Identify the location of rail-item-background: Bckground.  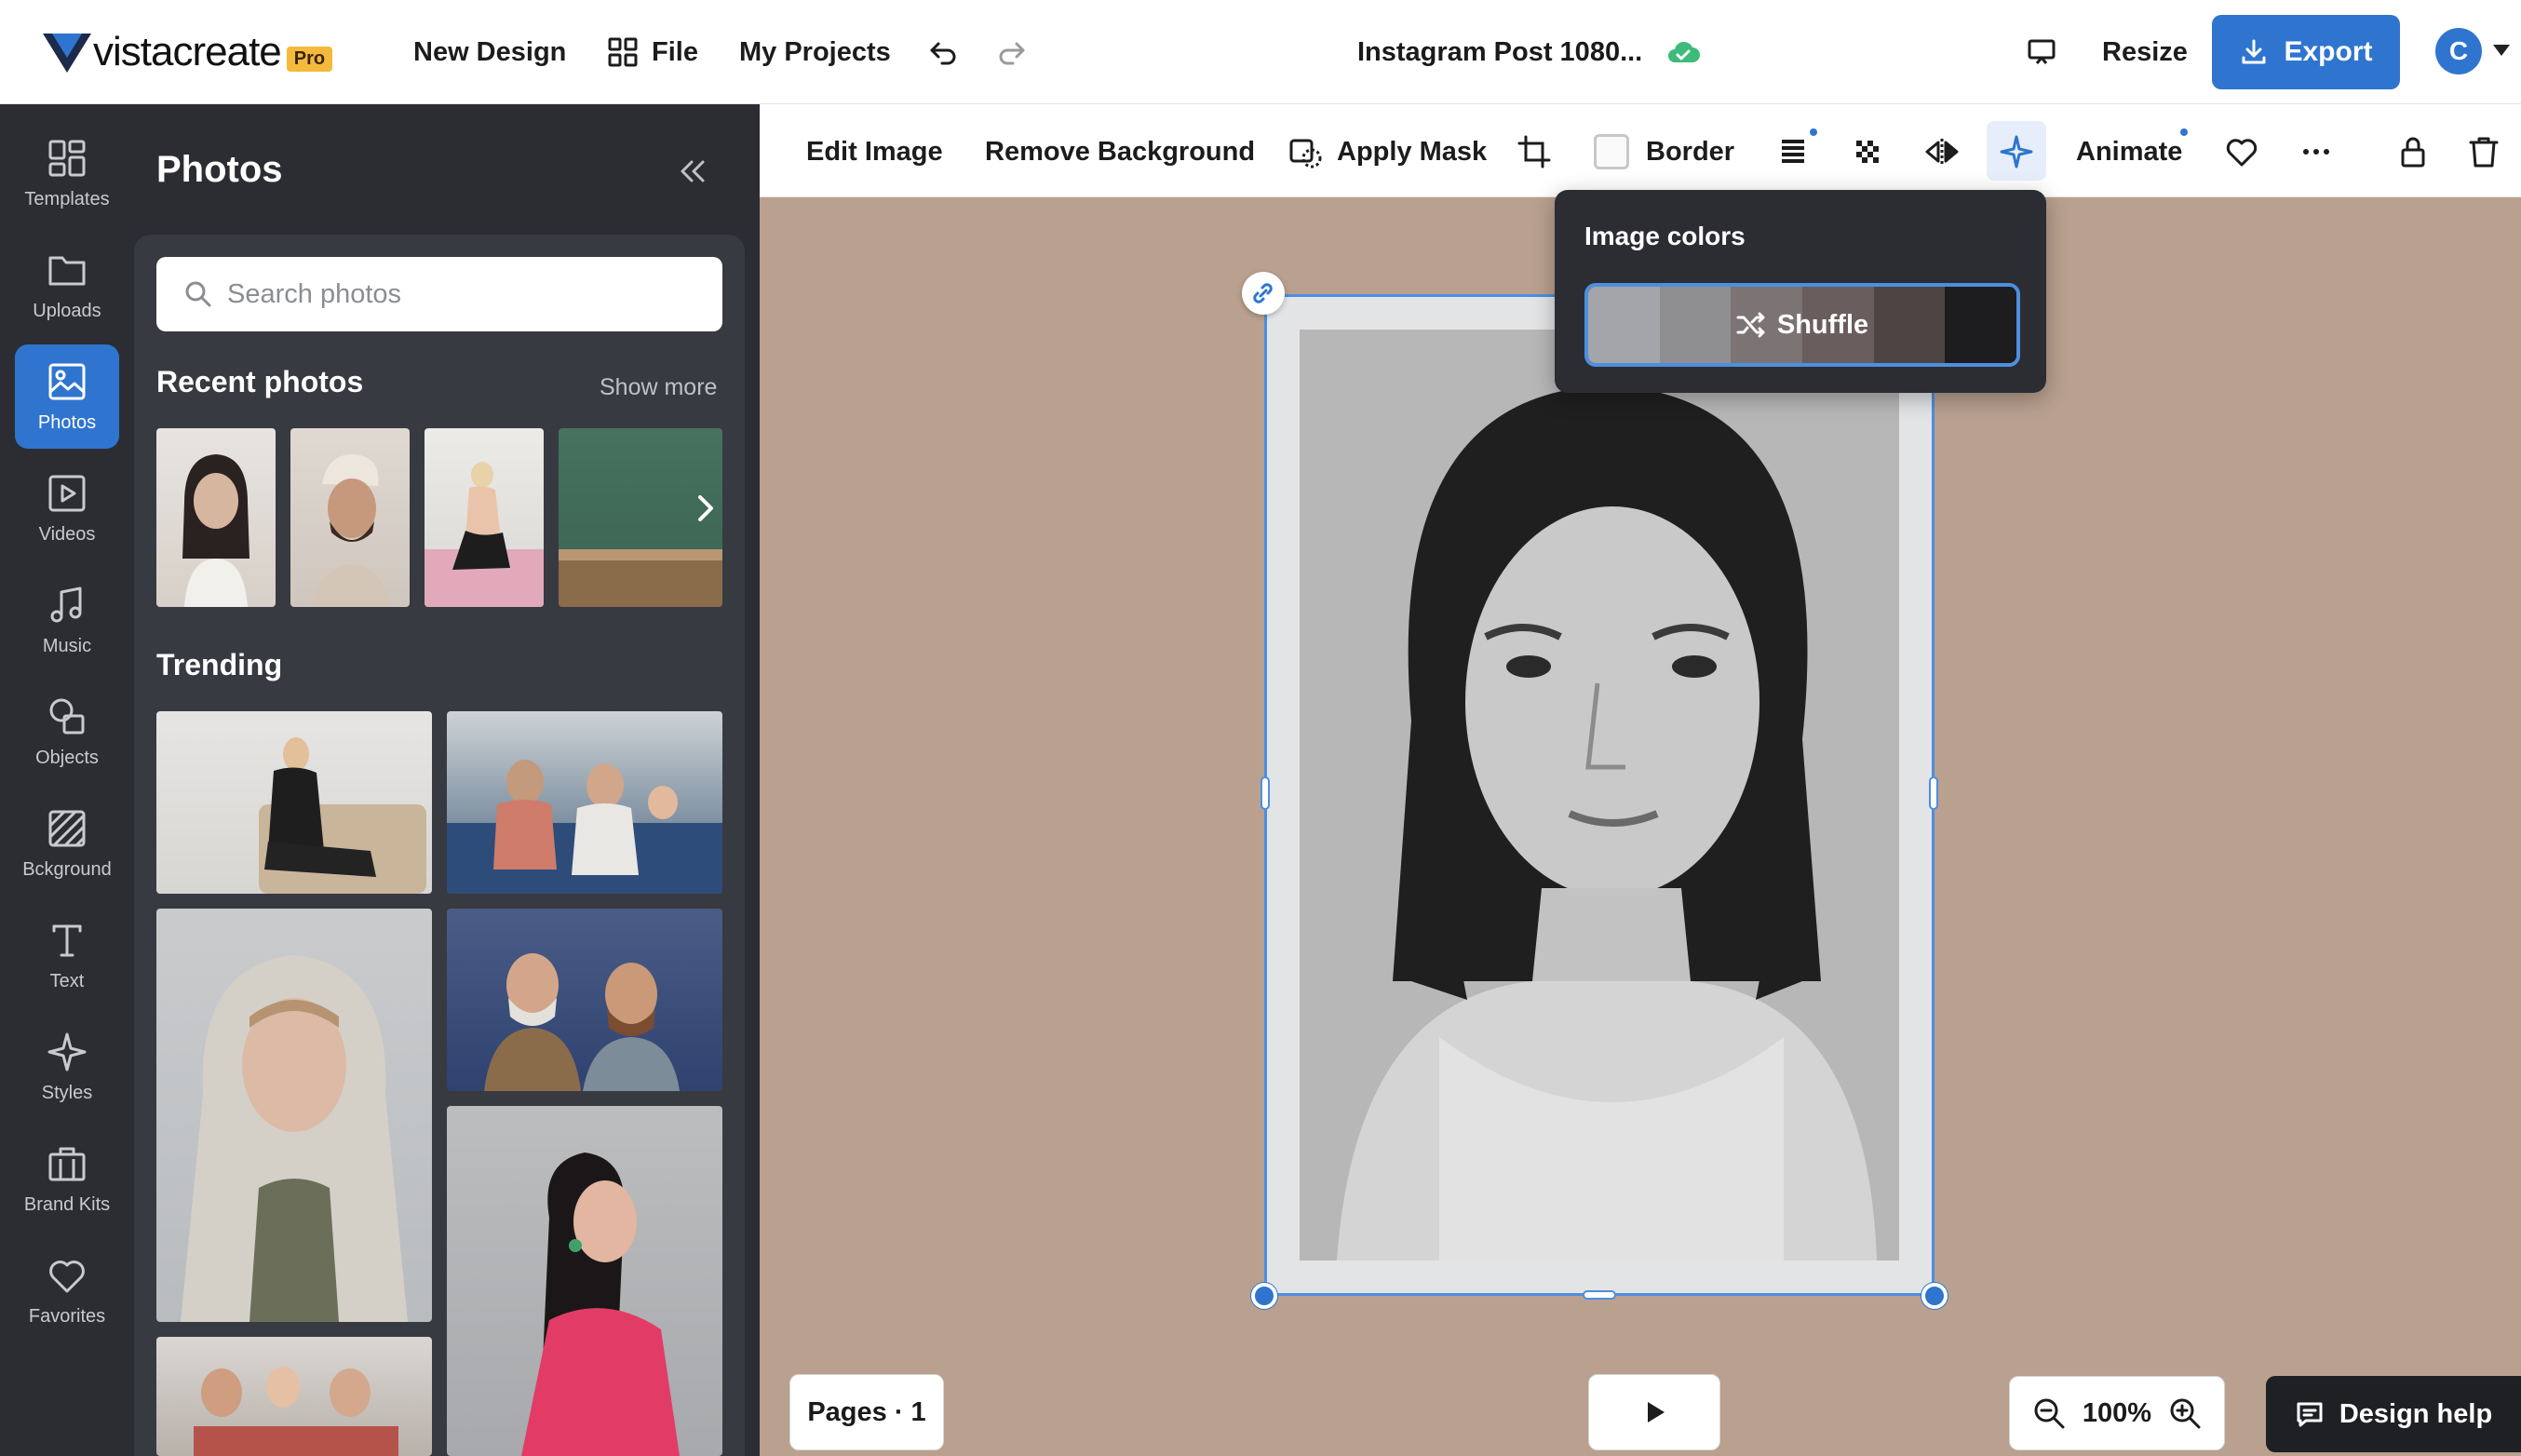
(67, 843).